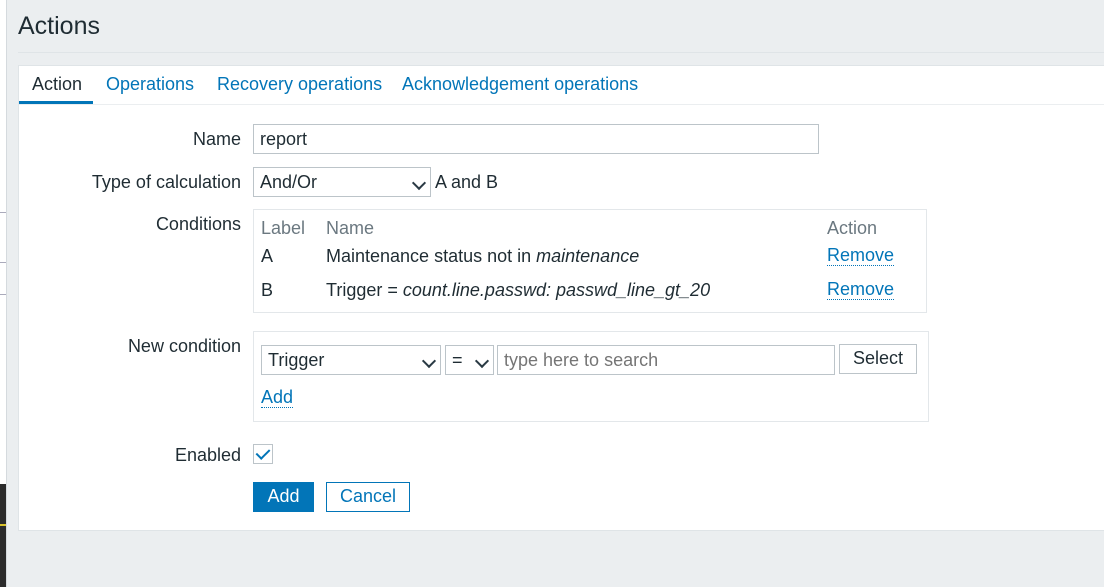 The image size is (1104, 587). Describe the element at coordinates (350, 228) in the screenshot. I see `conditions-header-name: Name` at that location.